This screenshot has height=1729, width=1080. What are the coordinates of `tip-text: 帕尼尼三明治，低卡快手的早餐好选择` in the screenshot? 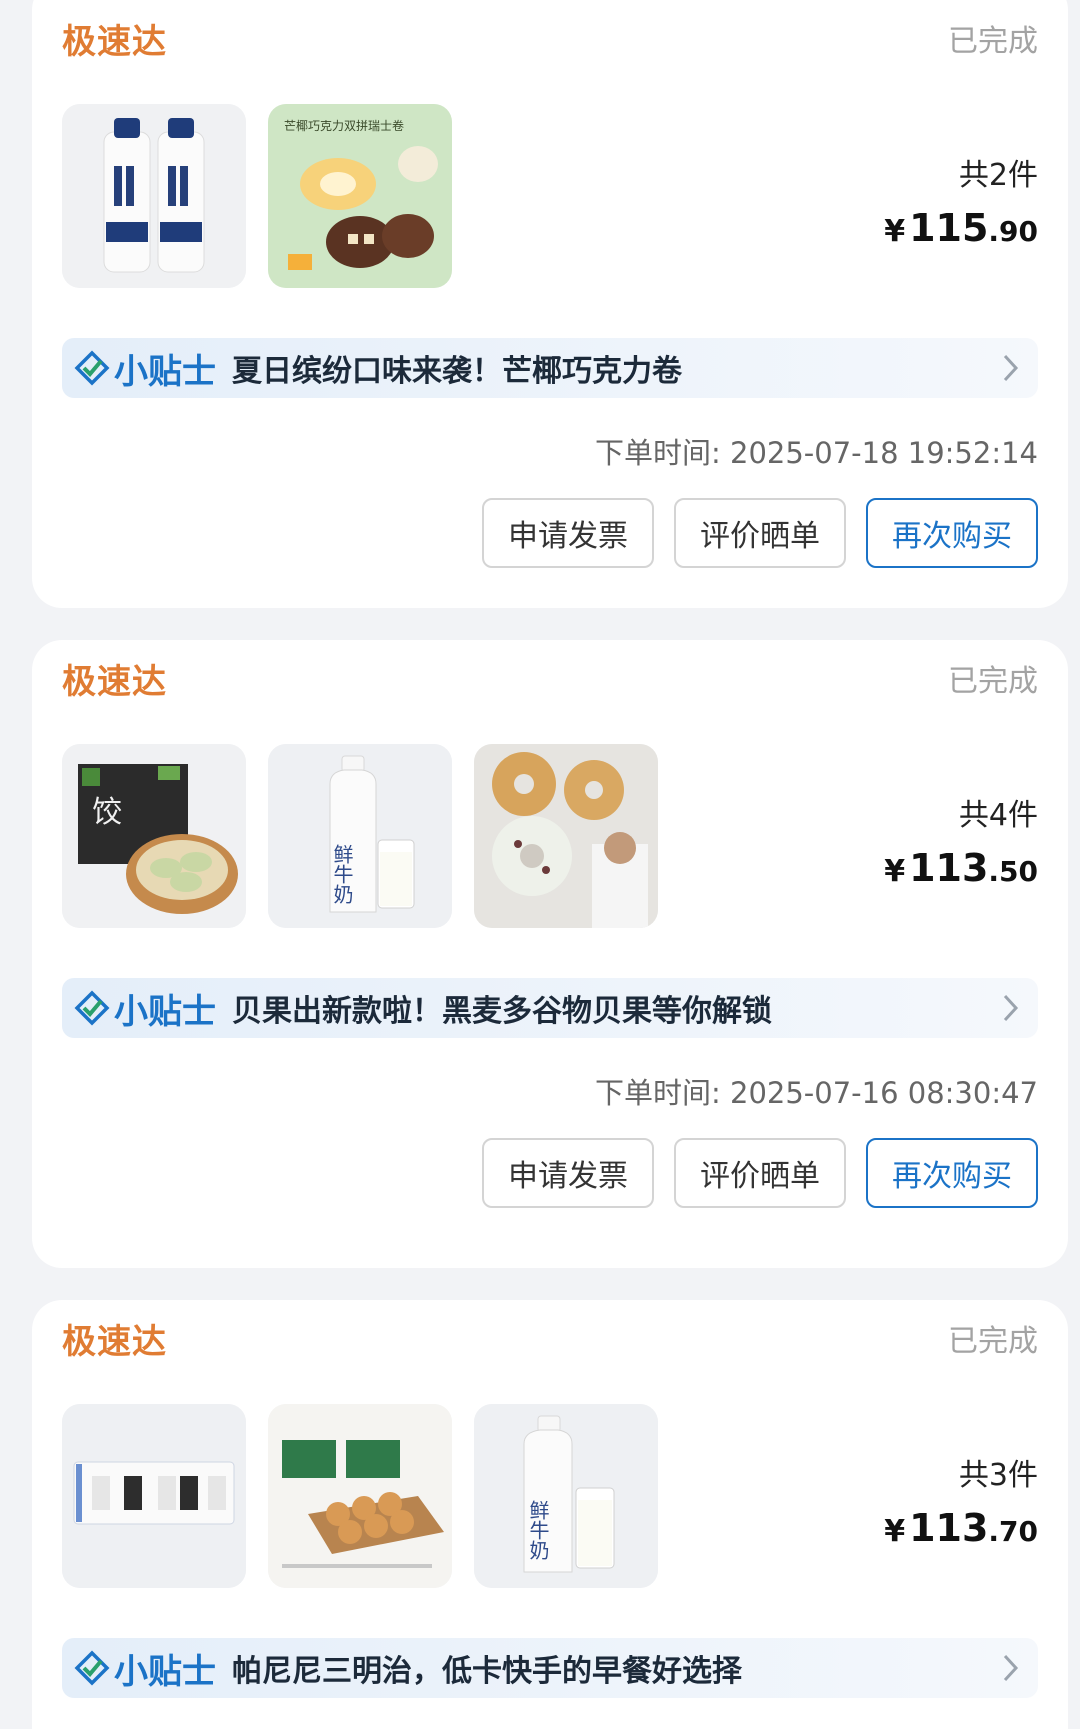 It's located at (487, 1671).